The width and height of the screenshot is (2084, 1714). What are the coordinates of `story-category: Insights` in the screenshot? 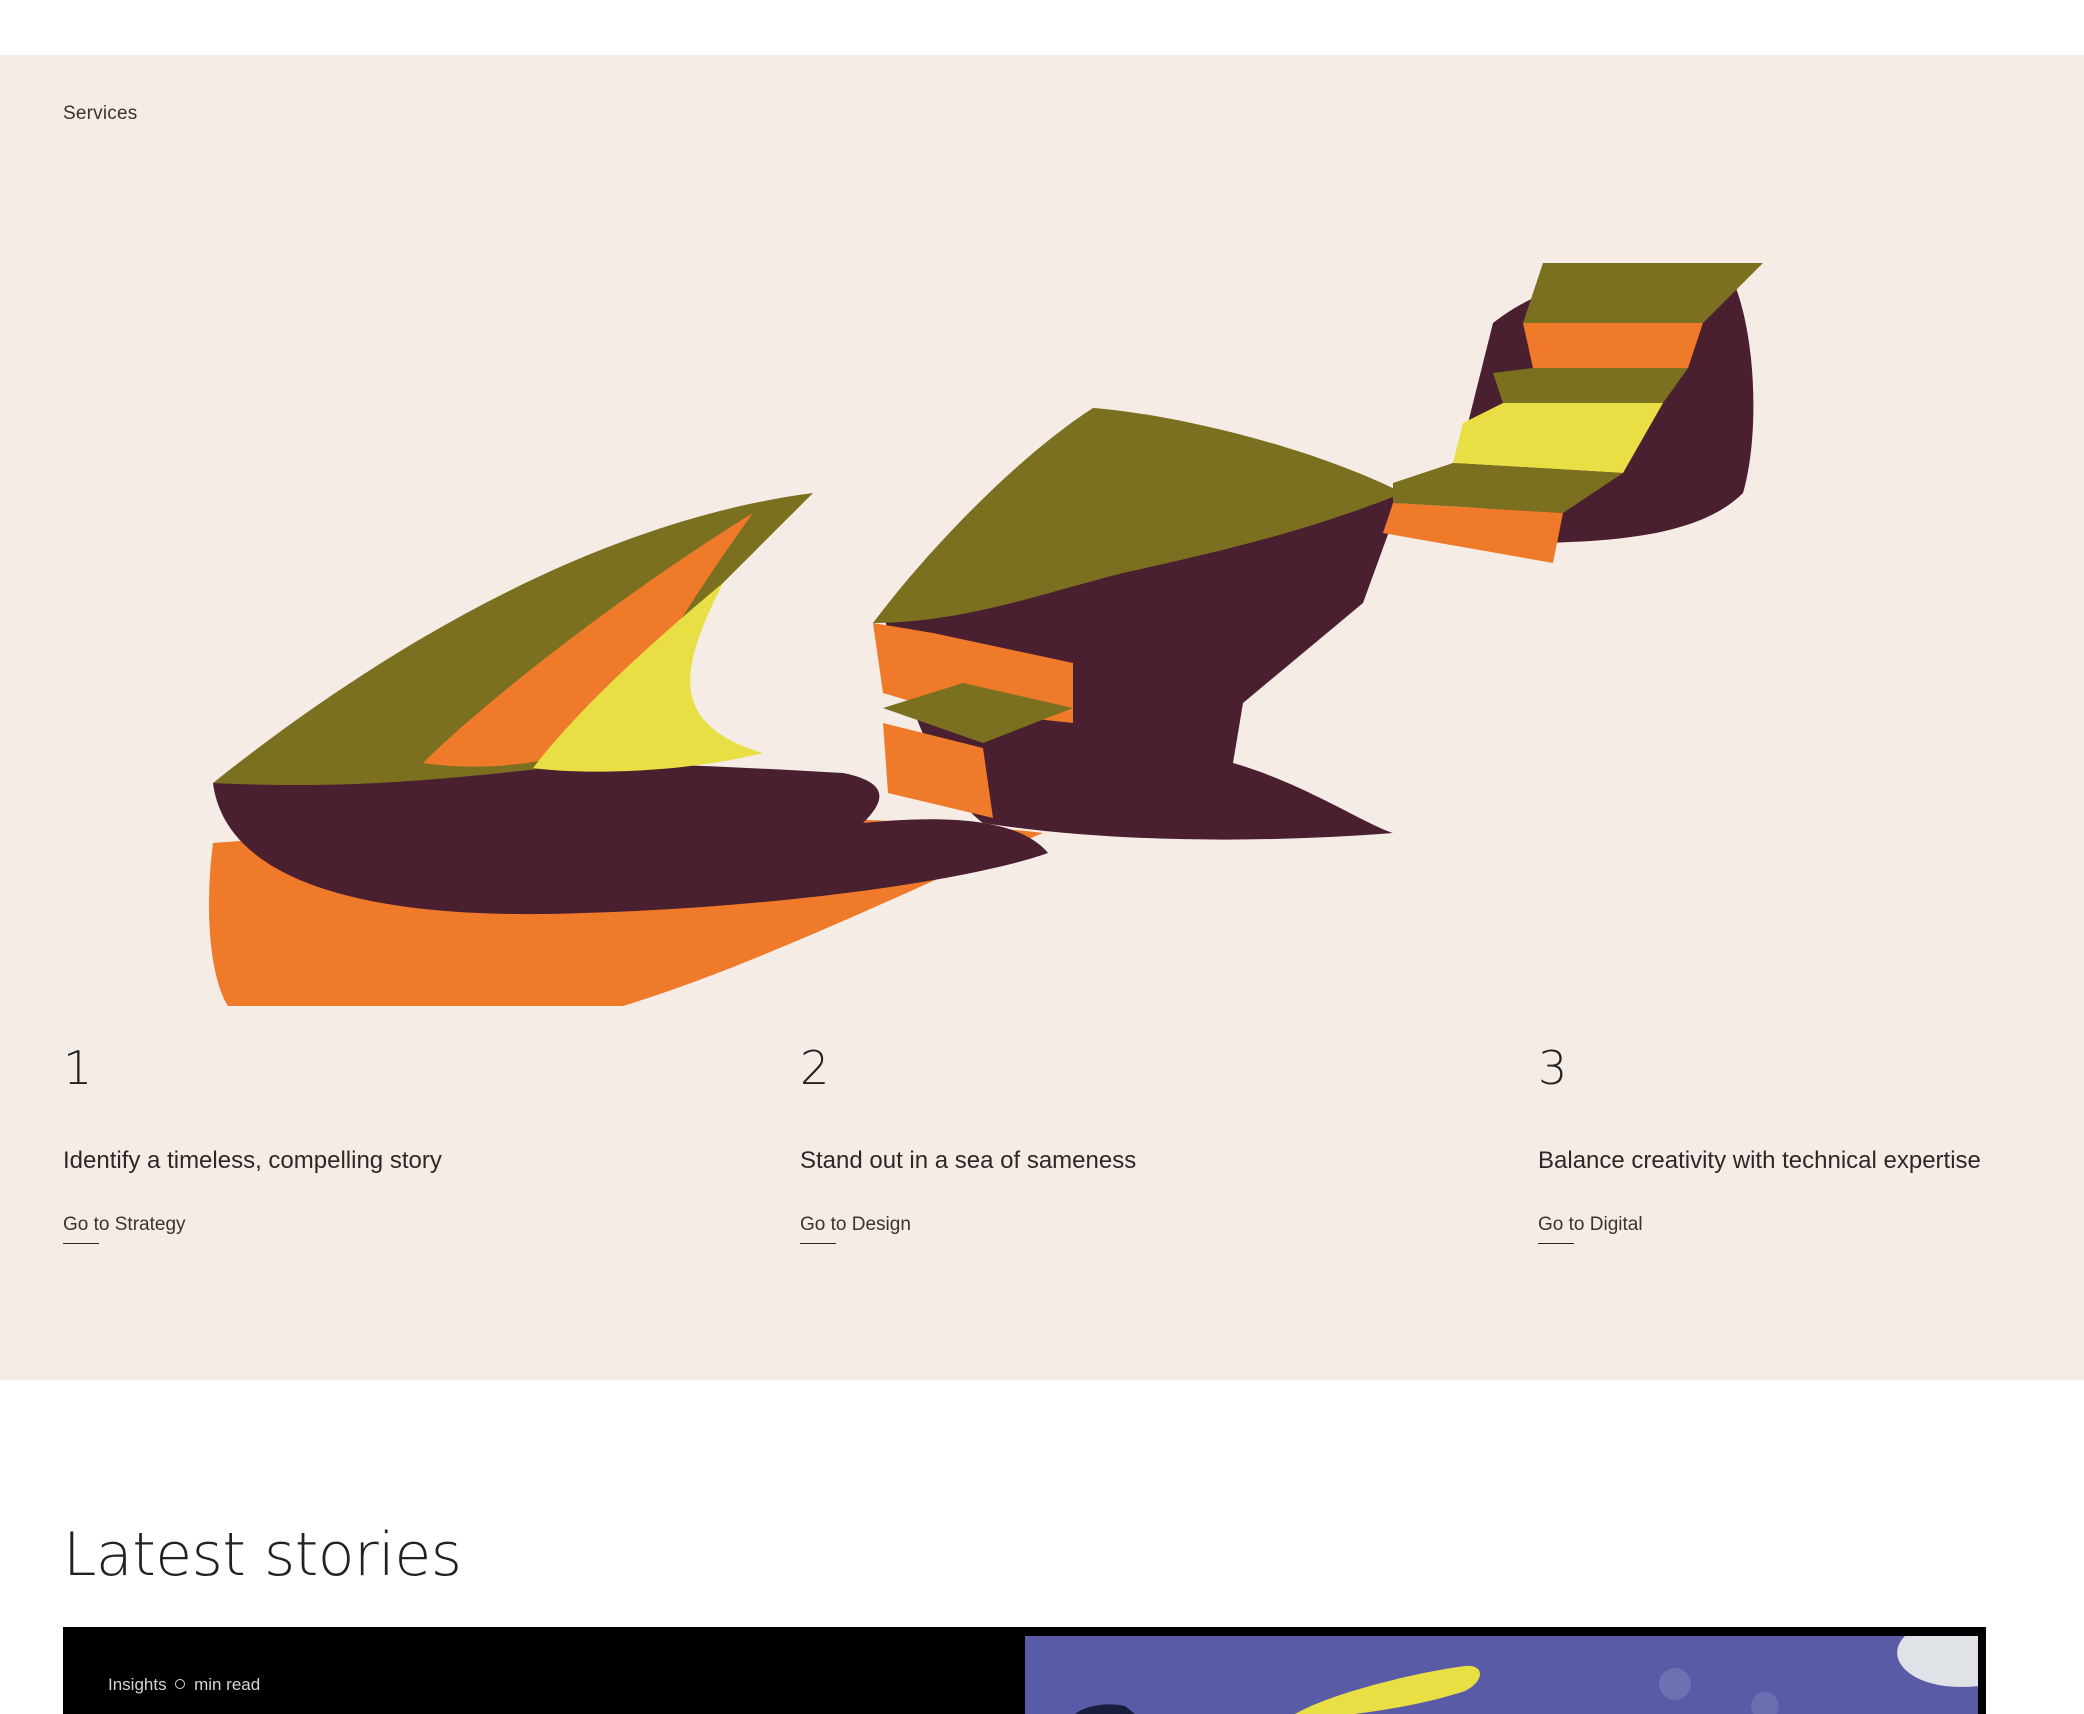 It's located at (137, 1684).